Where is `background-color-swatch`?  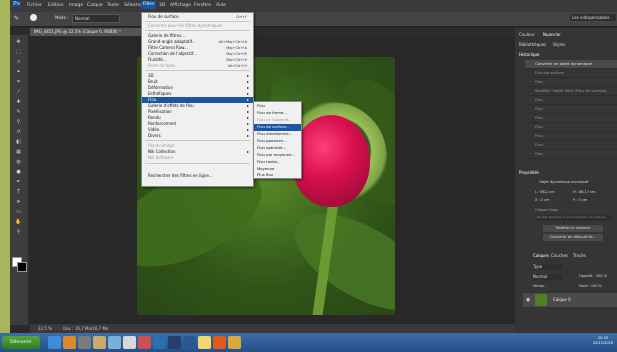
background-color-swatch is located at coordinates (22, 267).